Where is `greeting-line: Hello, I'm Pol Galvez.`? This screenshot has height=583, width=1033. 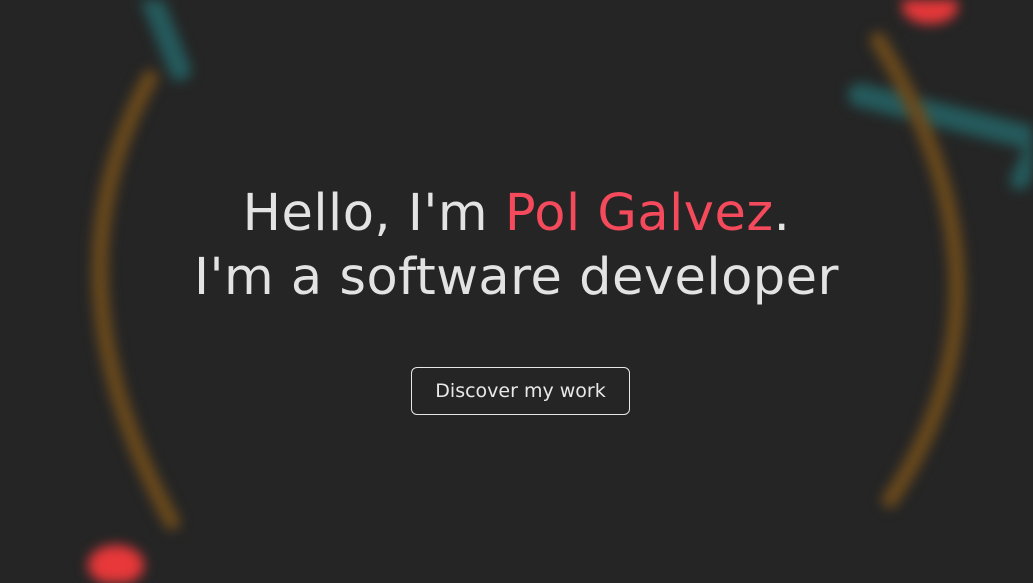 greeting-line: Hello, I'm Pol Galvez. is located at coordinates (516, 214).